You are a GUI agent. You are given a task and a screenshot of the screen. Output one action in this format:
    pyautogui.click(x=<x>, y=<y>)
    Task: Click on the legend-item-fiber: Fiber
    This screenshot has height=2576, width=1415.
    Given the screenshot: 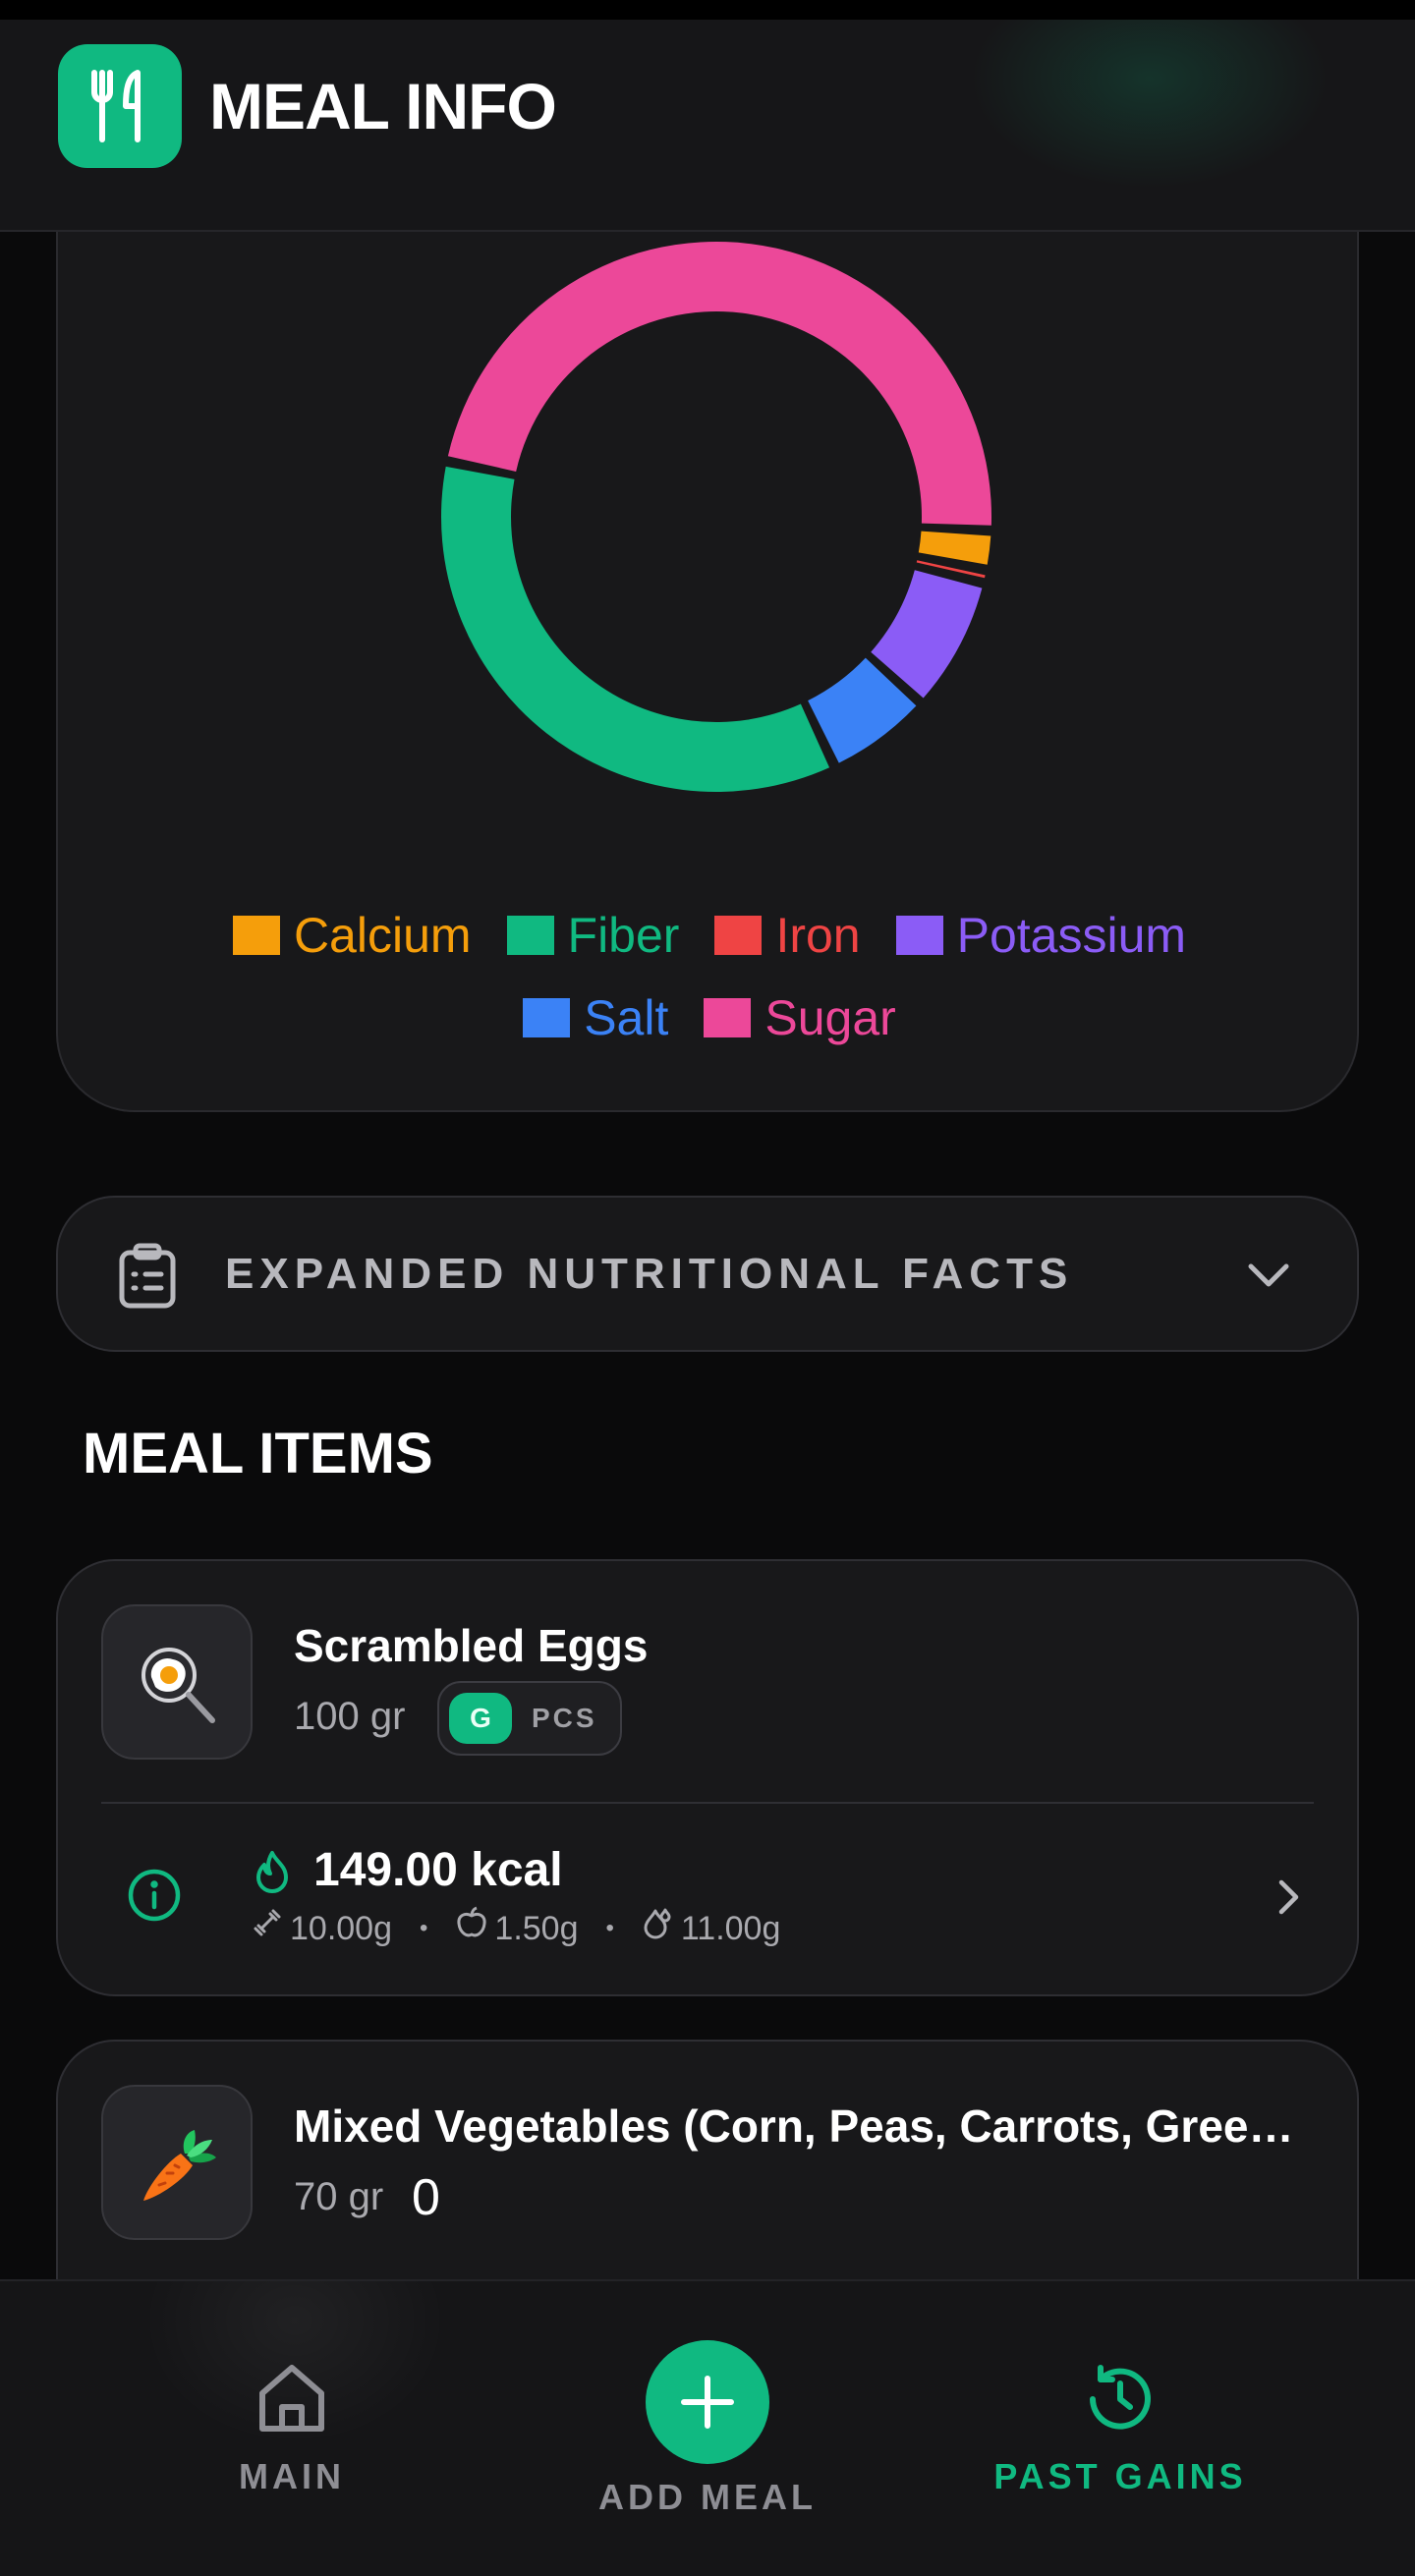 What is the action you would take?
    pyautogui.click(x=593, y=935)
    